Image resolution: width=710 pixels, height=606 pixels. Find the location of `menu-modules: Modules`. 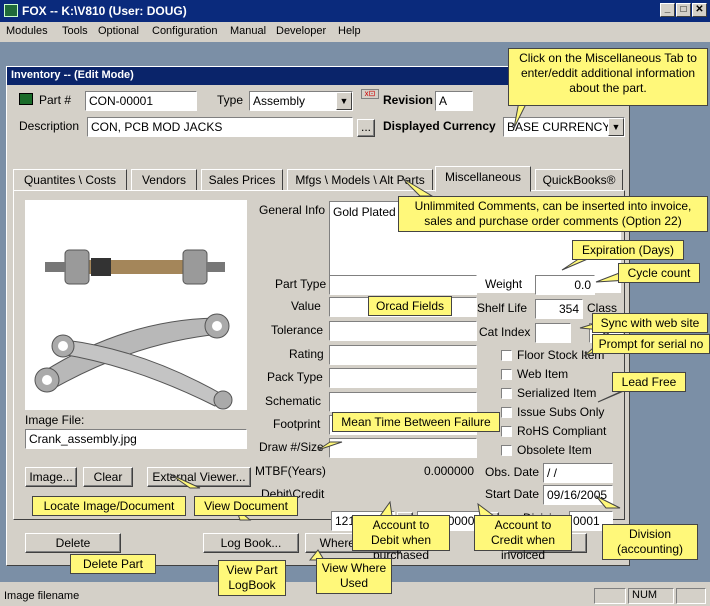

menu-modules: Modules is located at coordinates (27, 31).